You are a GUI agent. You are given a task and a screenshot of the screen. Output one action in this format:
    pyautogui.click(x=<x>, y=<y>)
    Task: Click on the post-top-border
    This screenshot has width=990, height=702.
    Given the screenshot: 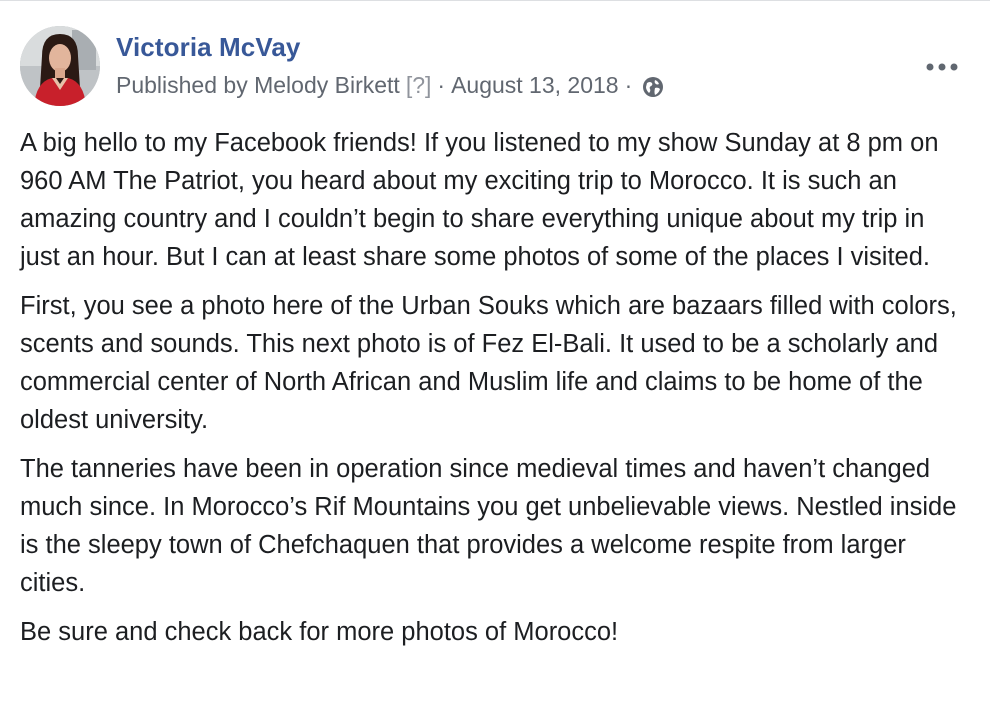 What is the action you would take?
    pyautogui.click(x=495, y=0)
    